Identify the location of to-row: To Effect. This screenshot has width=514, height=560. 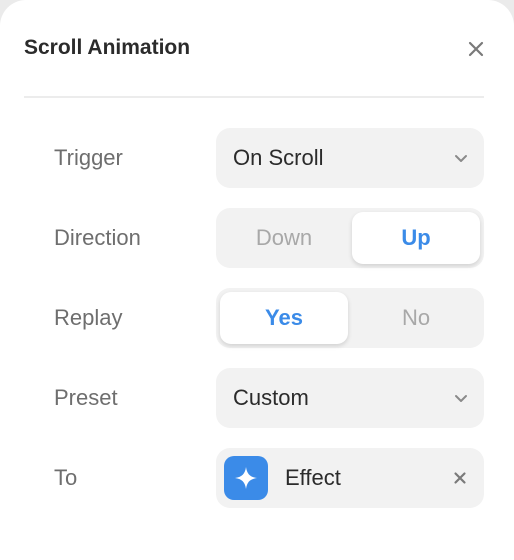
(257, 478).